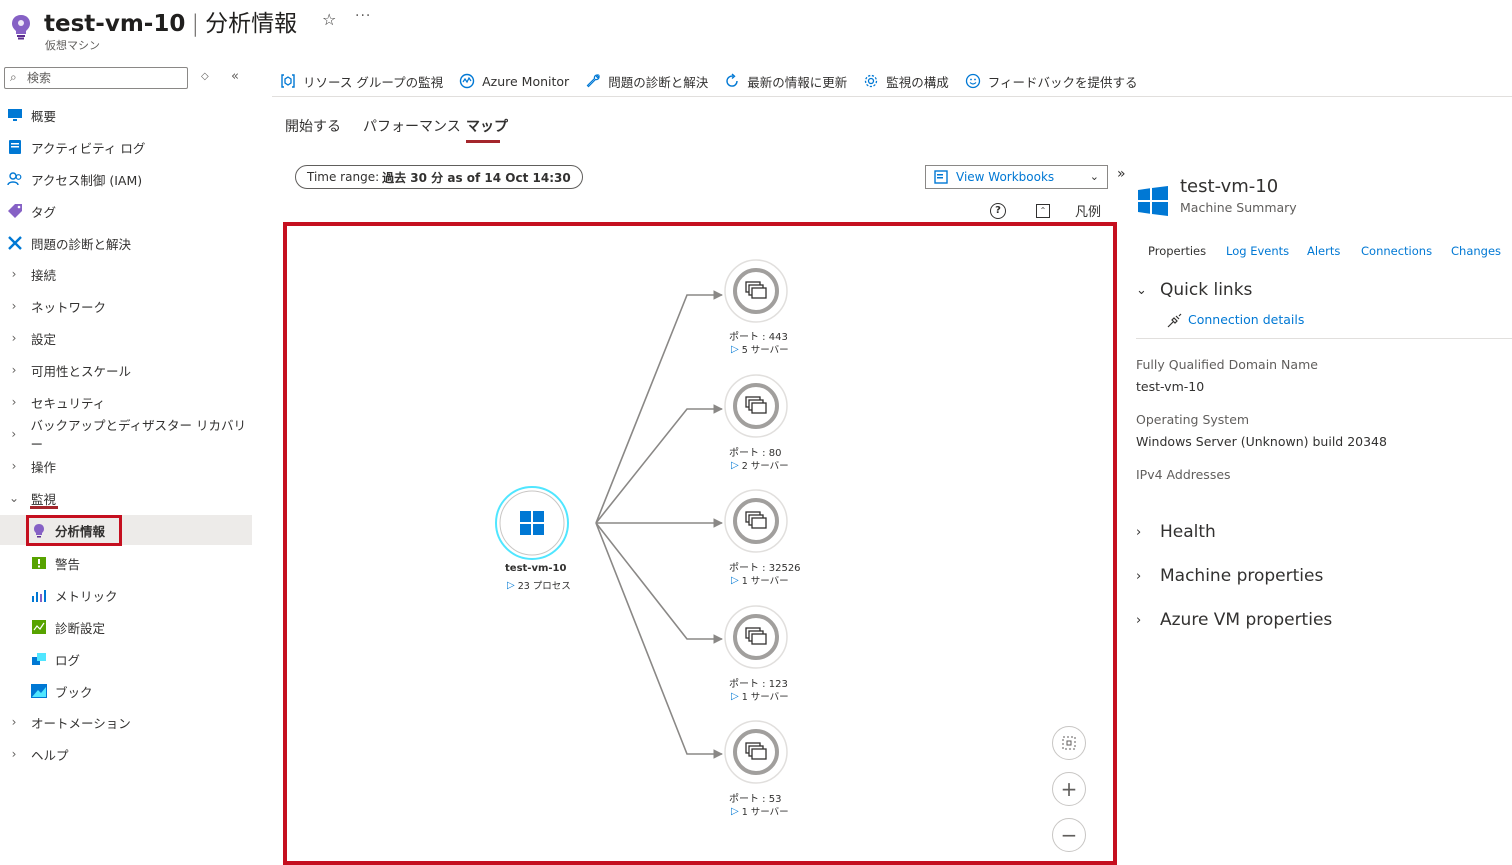 The height and width of the screenshot is (865, 1512). I want to click on tab-map: マップ, so click(487, 126).